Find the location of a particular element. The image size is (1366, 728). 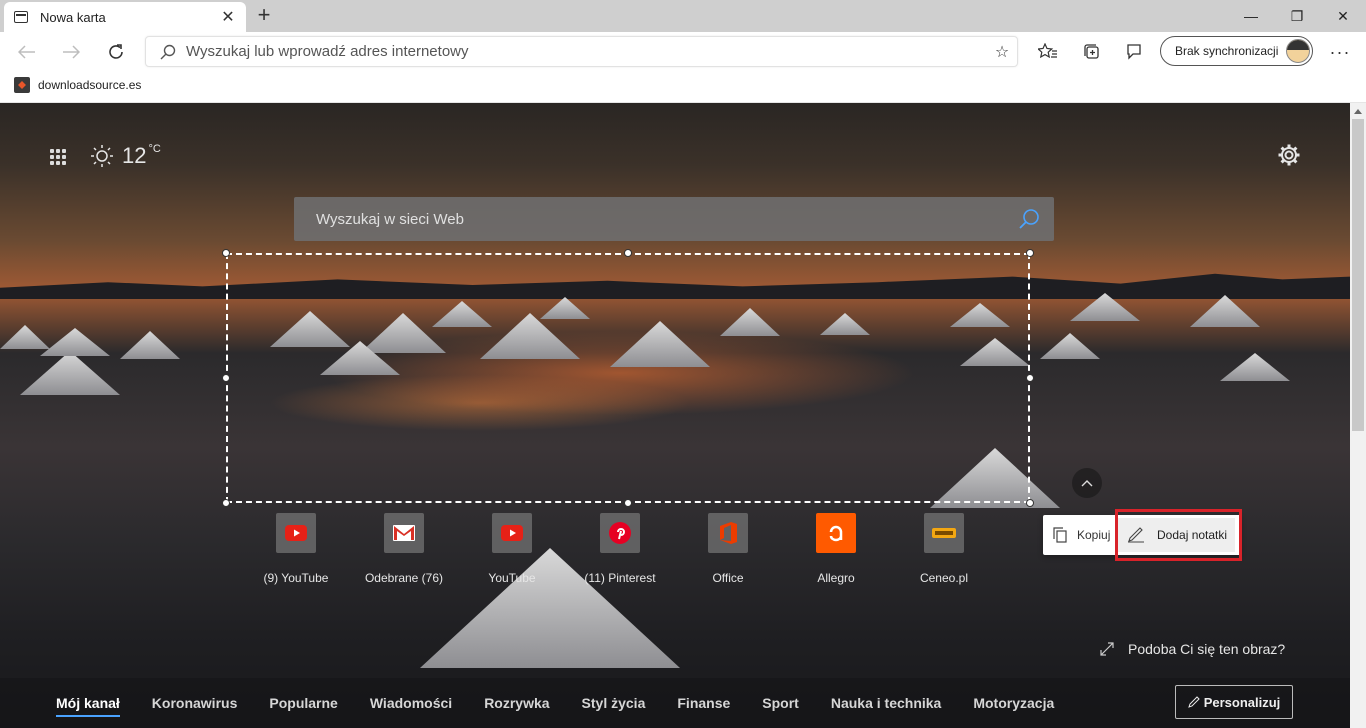

quick-link-tile: Ceneo.pl is located at coordinates (944, 549).